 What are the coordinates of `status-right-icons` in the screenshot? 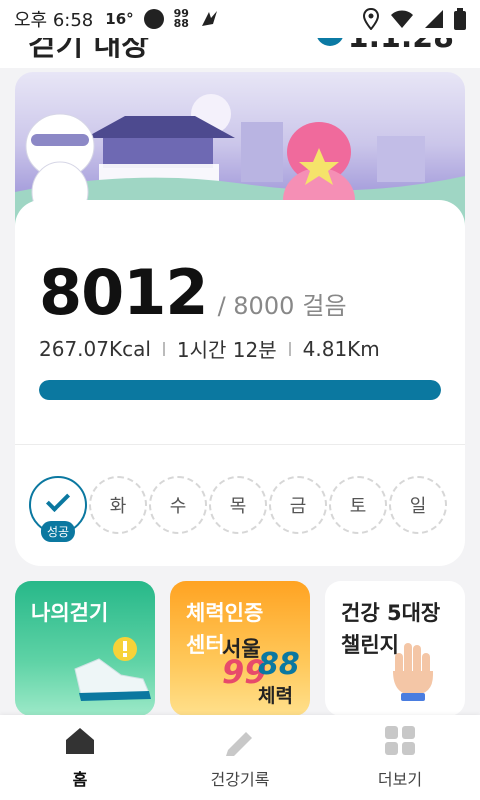 It's located at (414, 19).